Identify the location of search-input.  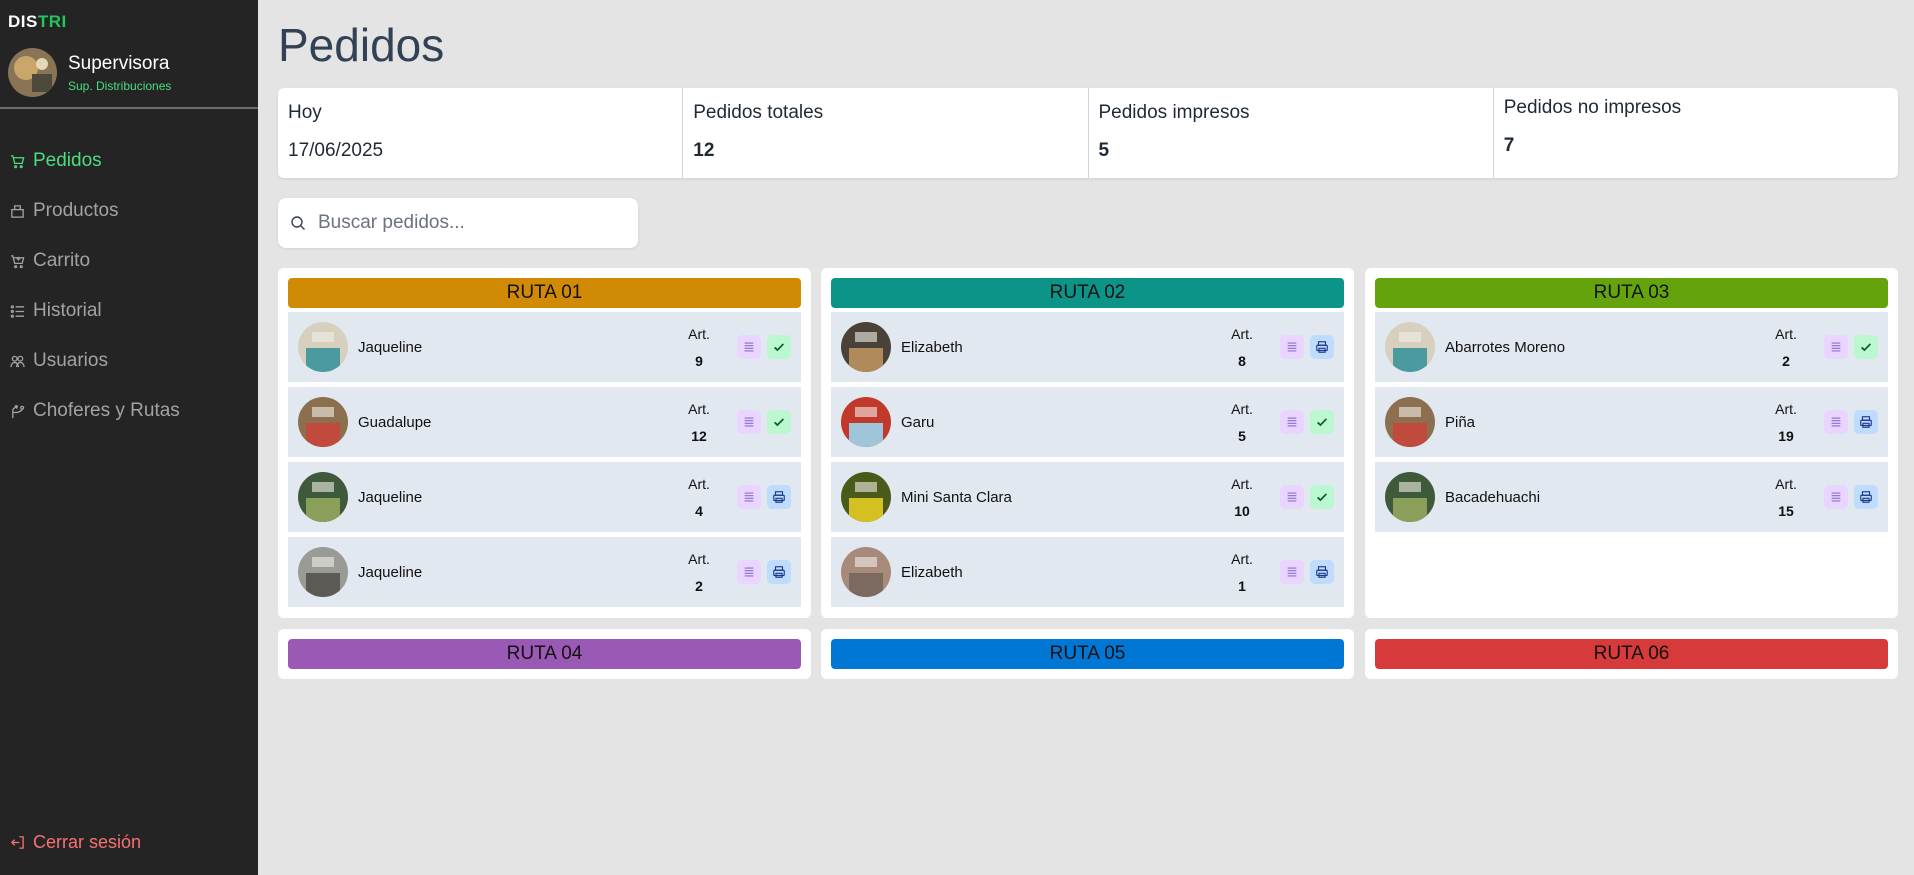
(468, 223).